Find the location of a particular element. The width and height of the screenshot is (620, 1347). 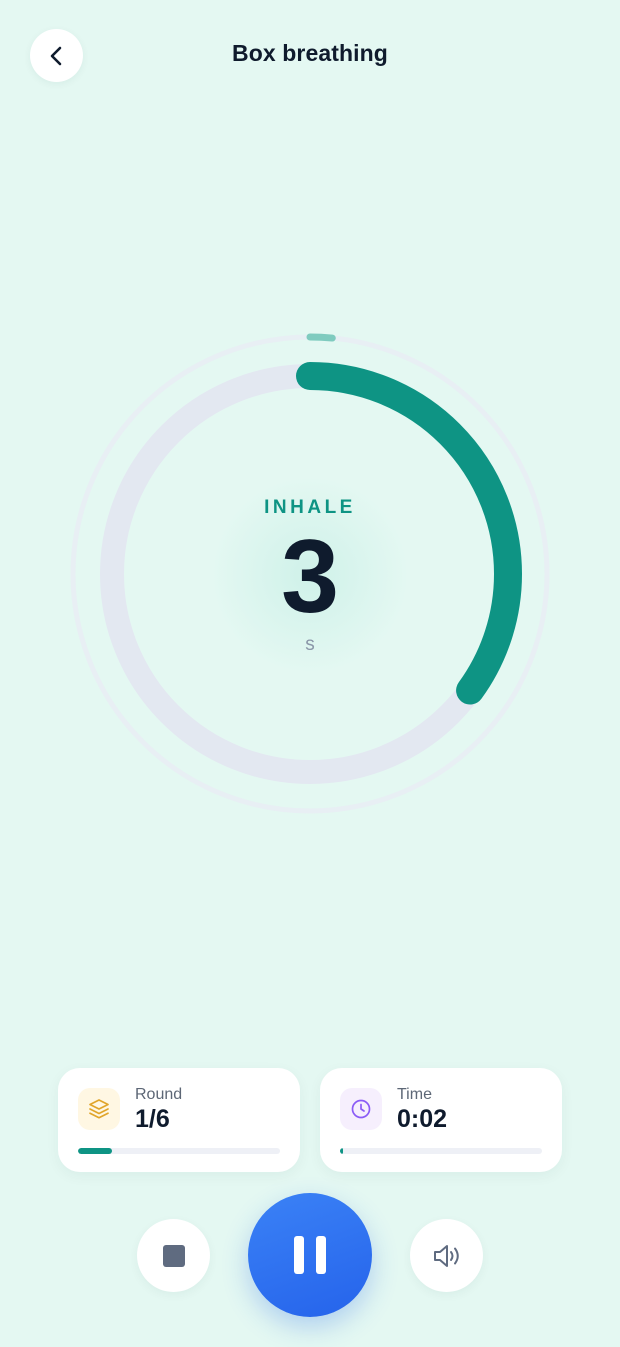

countdown-number: 3 is located at coordinates (310, 577).